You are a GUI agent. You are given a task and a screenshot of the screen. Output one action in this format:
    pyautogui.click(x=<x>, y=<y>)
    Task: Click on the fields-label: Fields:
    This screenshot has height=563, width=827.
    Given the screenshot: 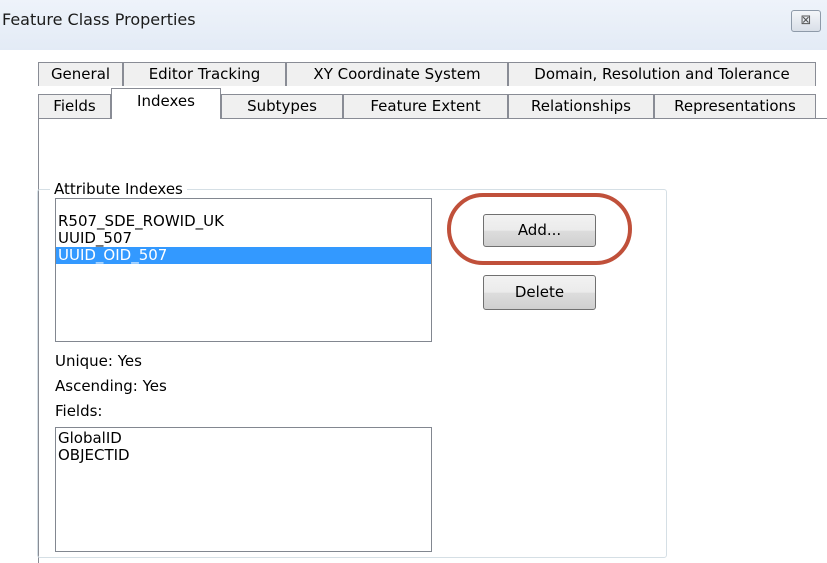 What is the action you would take?
    pyautogui.click(x=79, y=411)
    